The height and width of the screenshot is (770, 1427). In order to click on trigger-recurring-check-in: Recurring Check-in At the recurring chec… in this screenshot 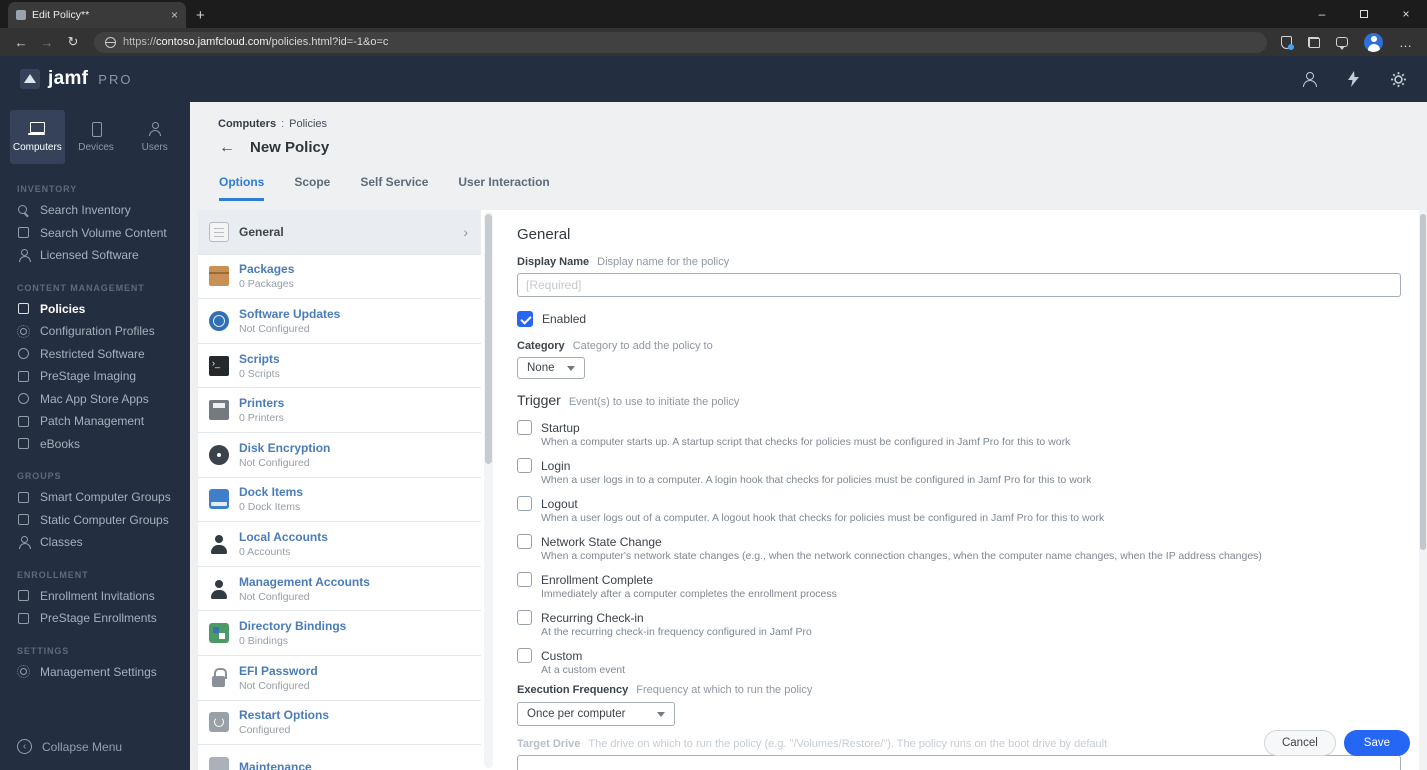, I will do `click(959, 624)`.